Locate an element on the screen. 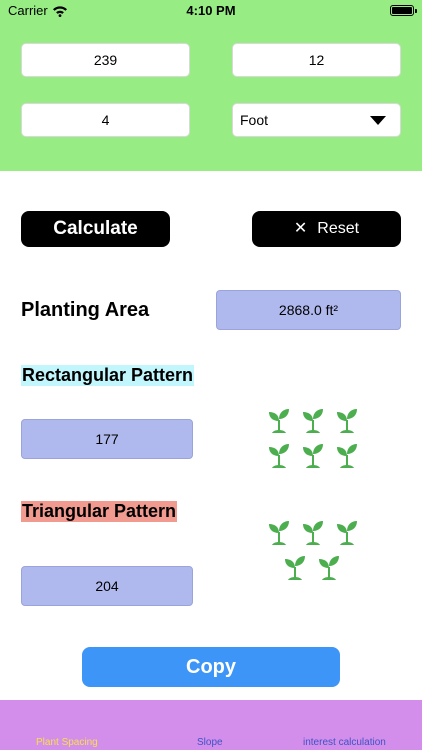  length-field: 239 is located at coordinates (105, 60).